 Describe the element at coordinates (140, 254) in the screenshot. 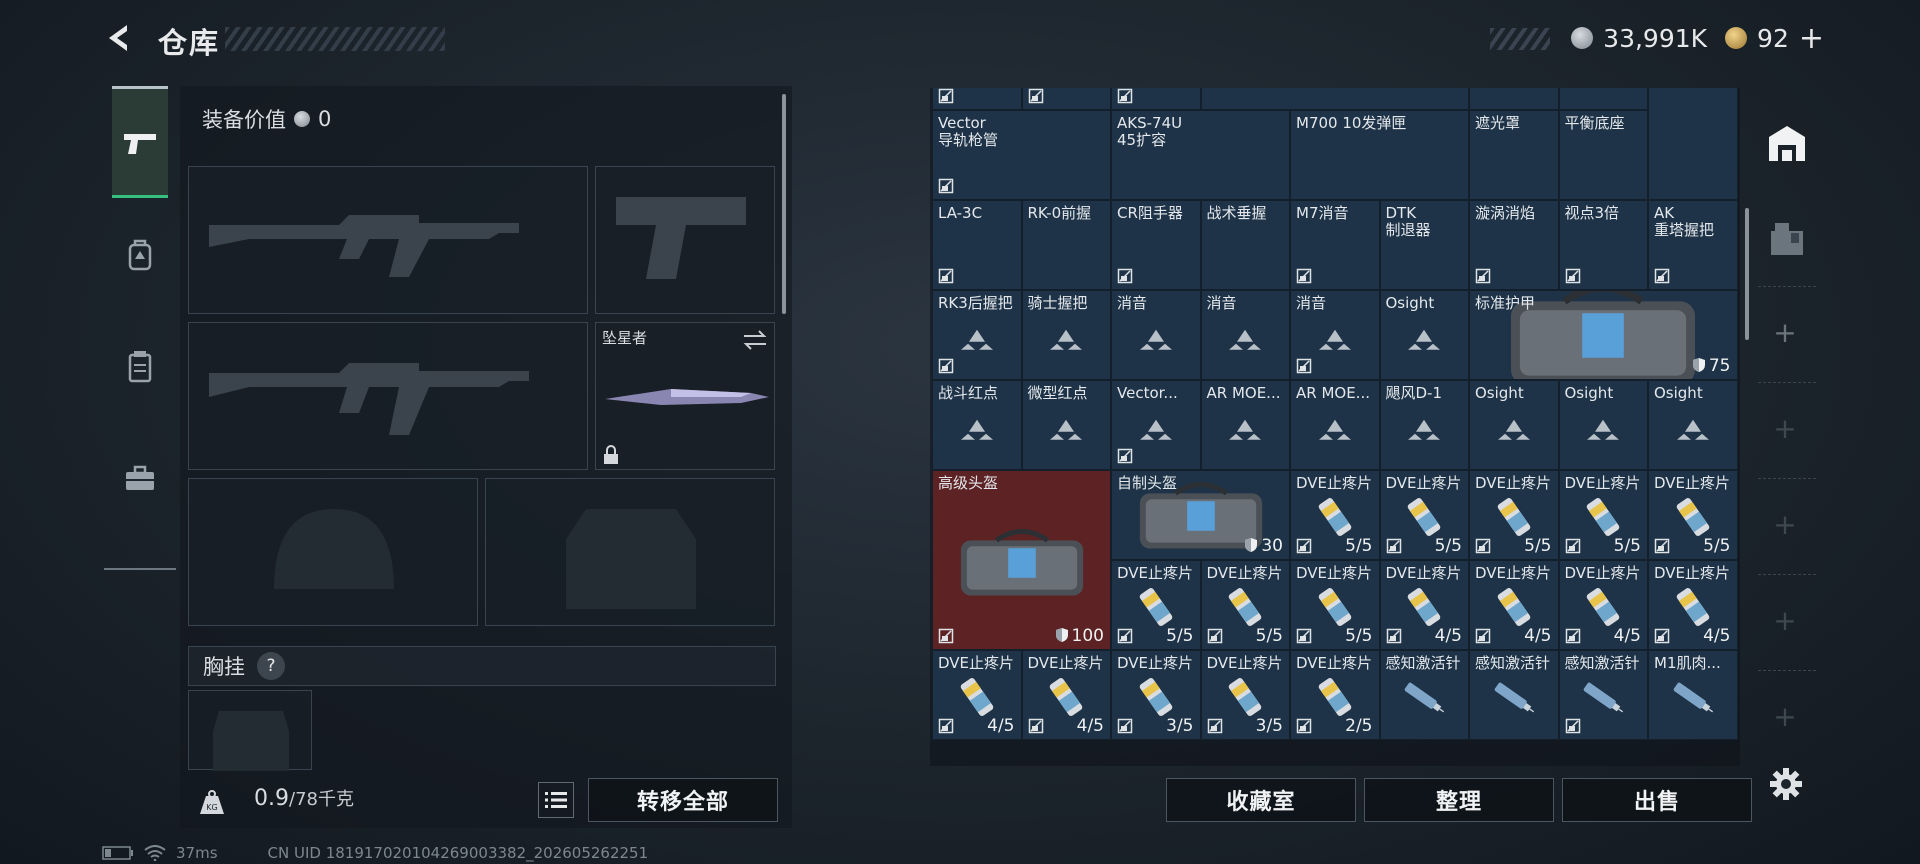

I see `tab-backpack` at that location.